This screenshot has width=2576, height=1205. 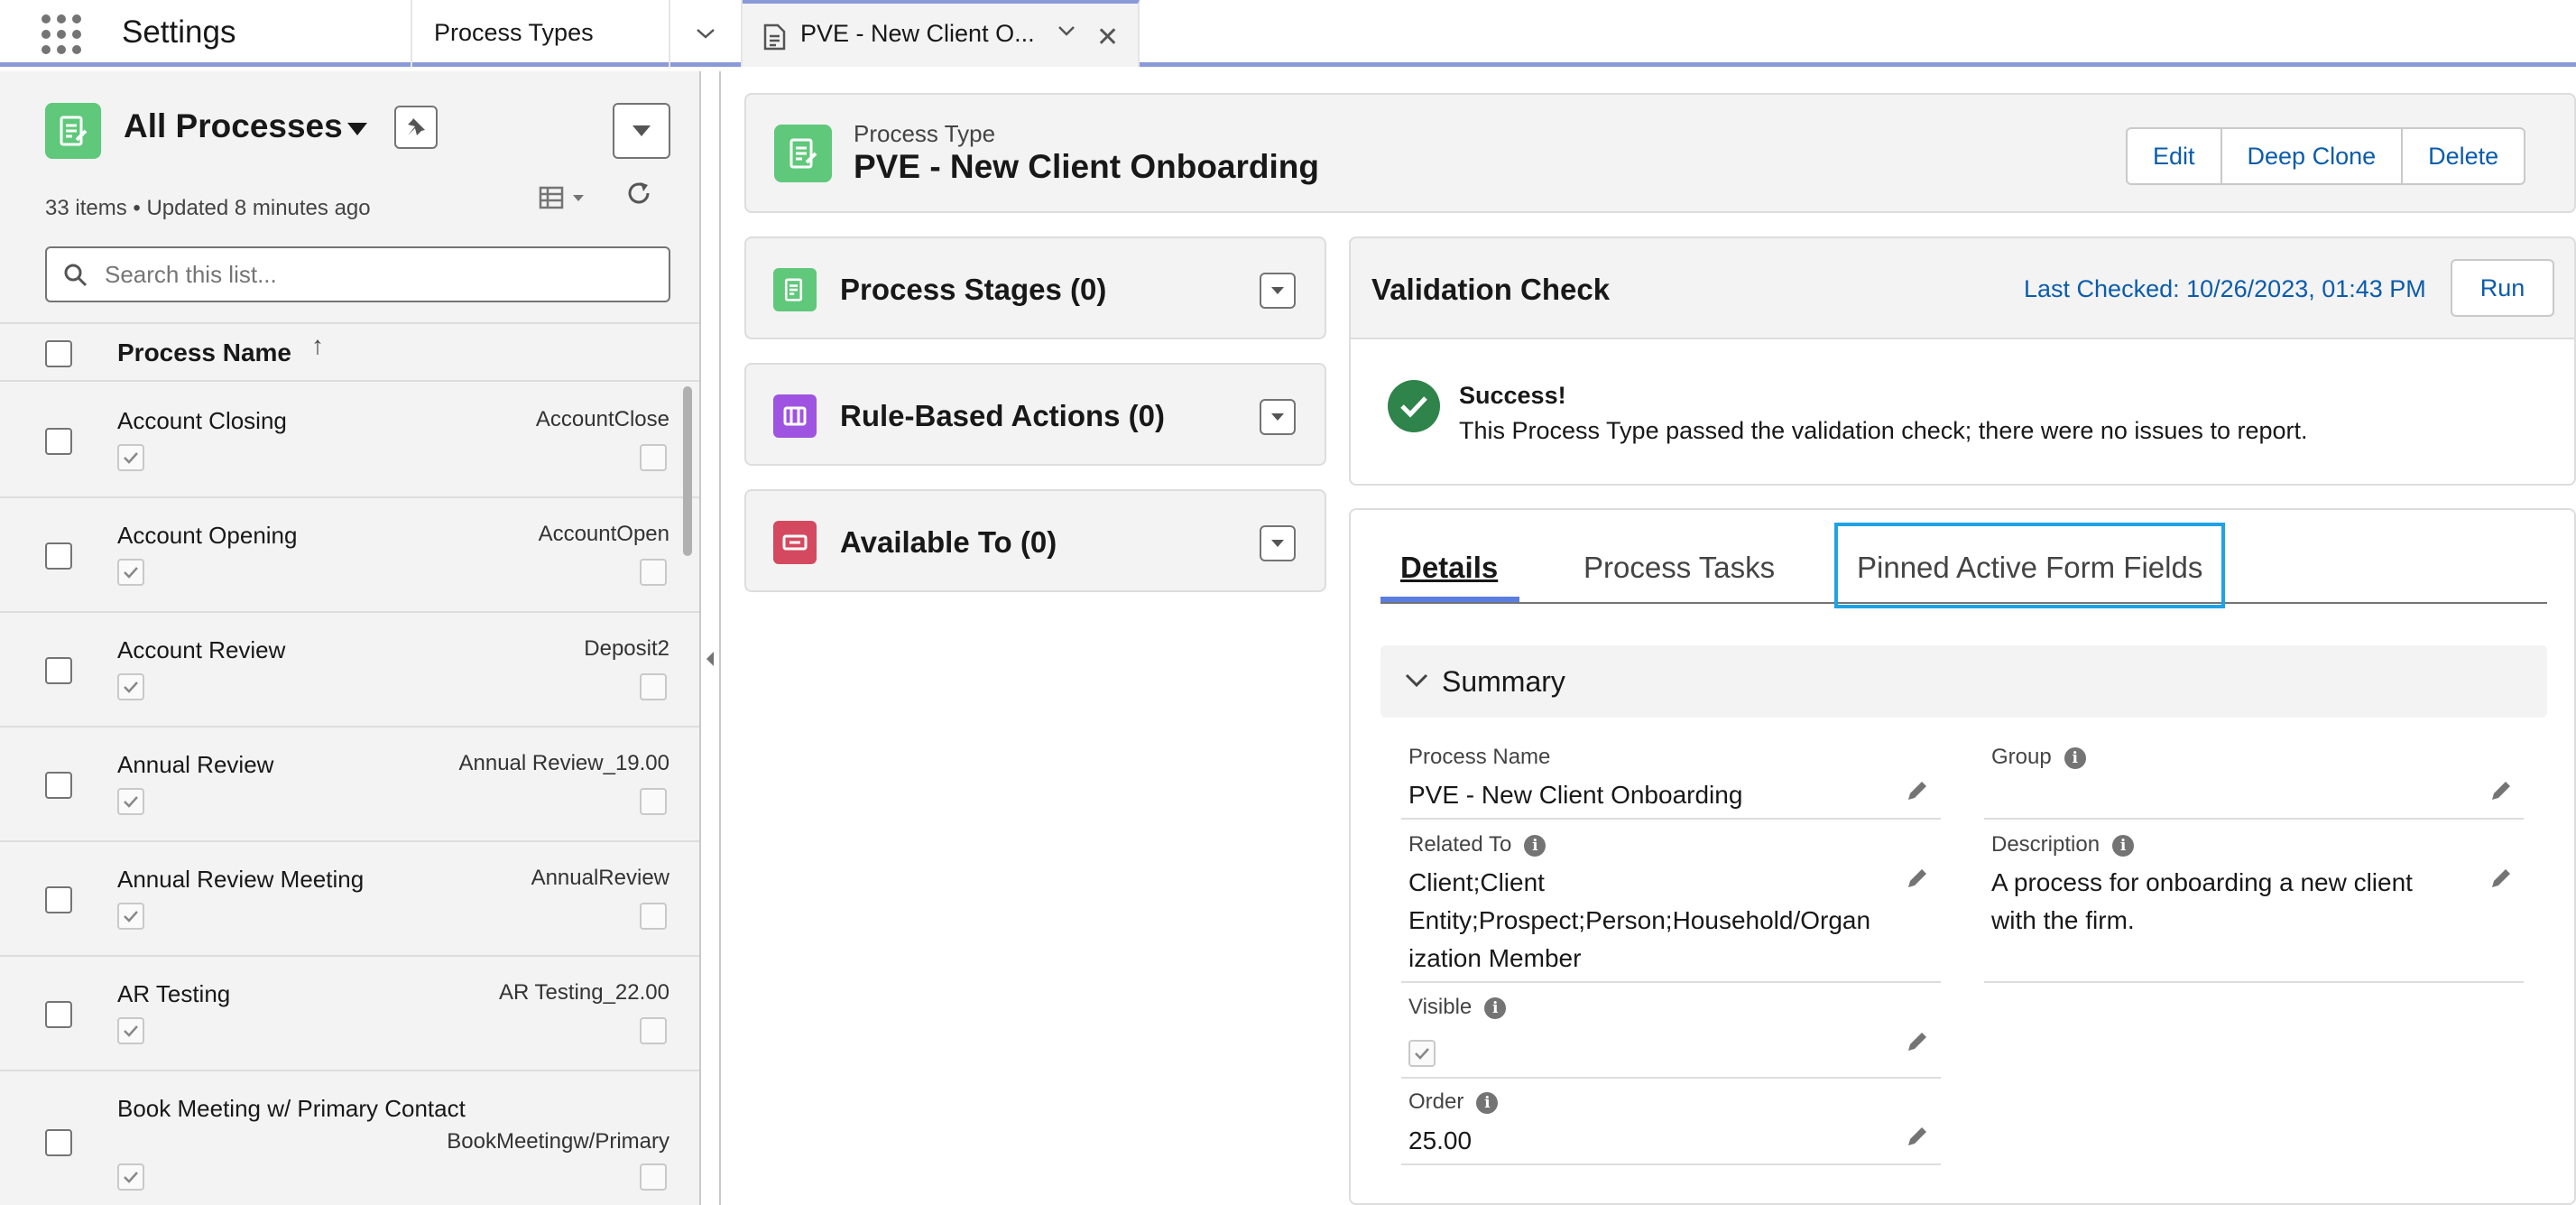 What do you see at coordinates (1679, 568) in the screenshot?
I see `tab-process-tasks: Process Tasks` at bounding box center [1679, 568].